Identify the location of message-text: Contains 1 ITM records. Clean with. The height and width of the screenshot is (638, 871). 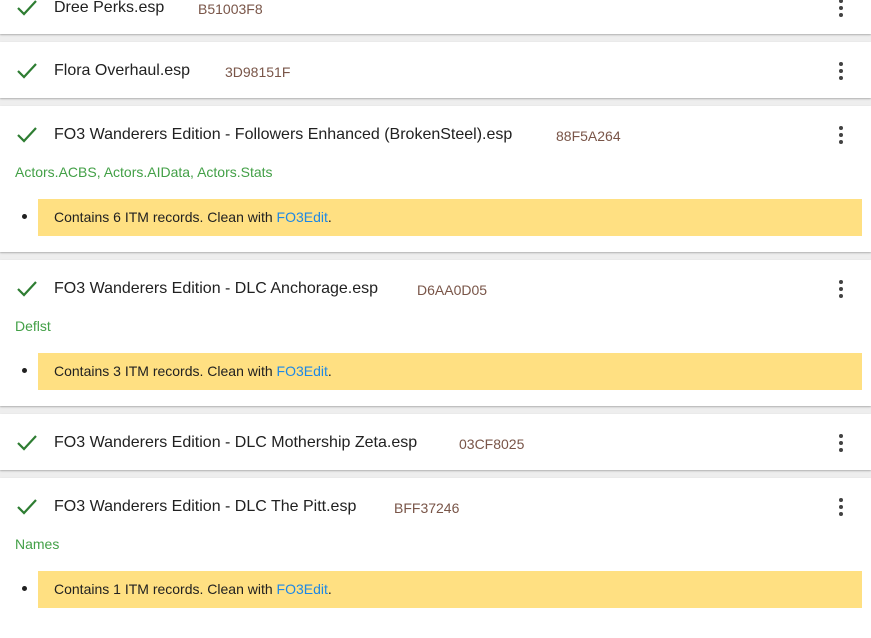
(165, 589).